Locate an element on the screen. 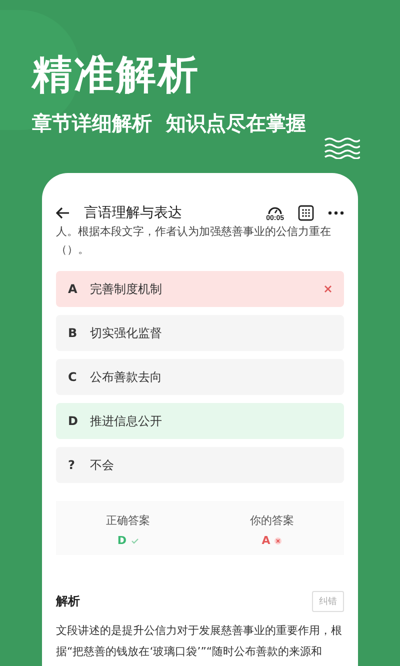 Image resolution: width=400 pixels, height=666 pixels. banner-subtitle: 章节详细解析 知识点尽在掌握 is located at coordinates (169, 123).